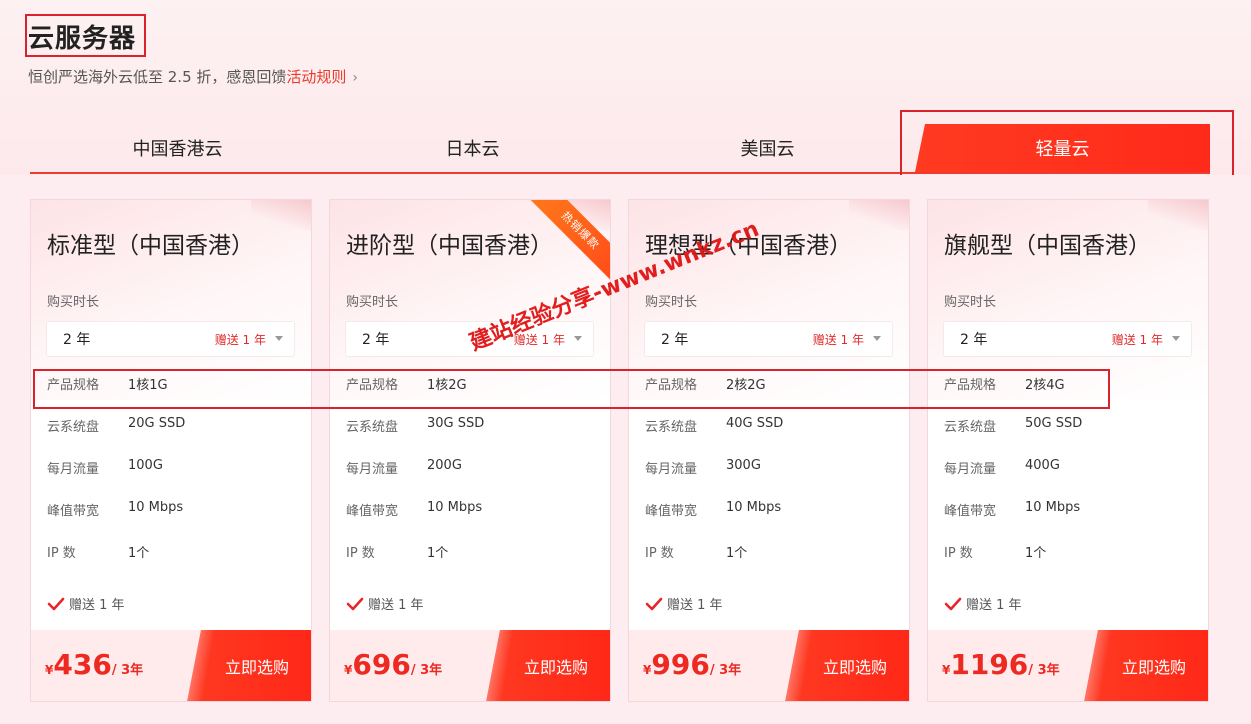 The image size is (1251, 724). Describe the element at coordinates (444, 465) in the screenshot. I see `traffic-value: 200G` at that location.